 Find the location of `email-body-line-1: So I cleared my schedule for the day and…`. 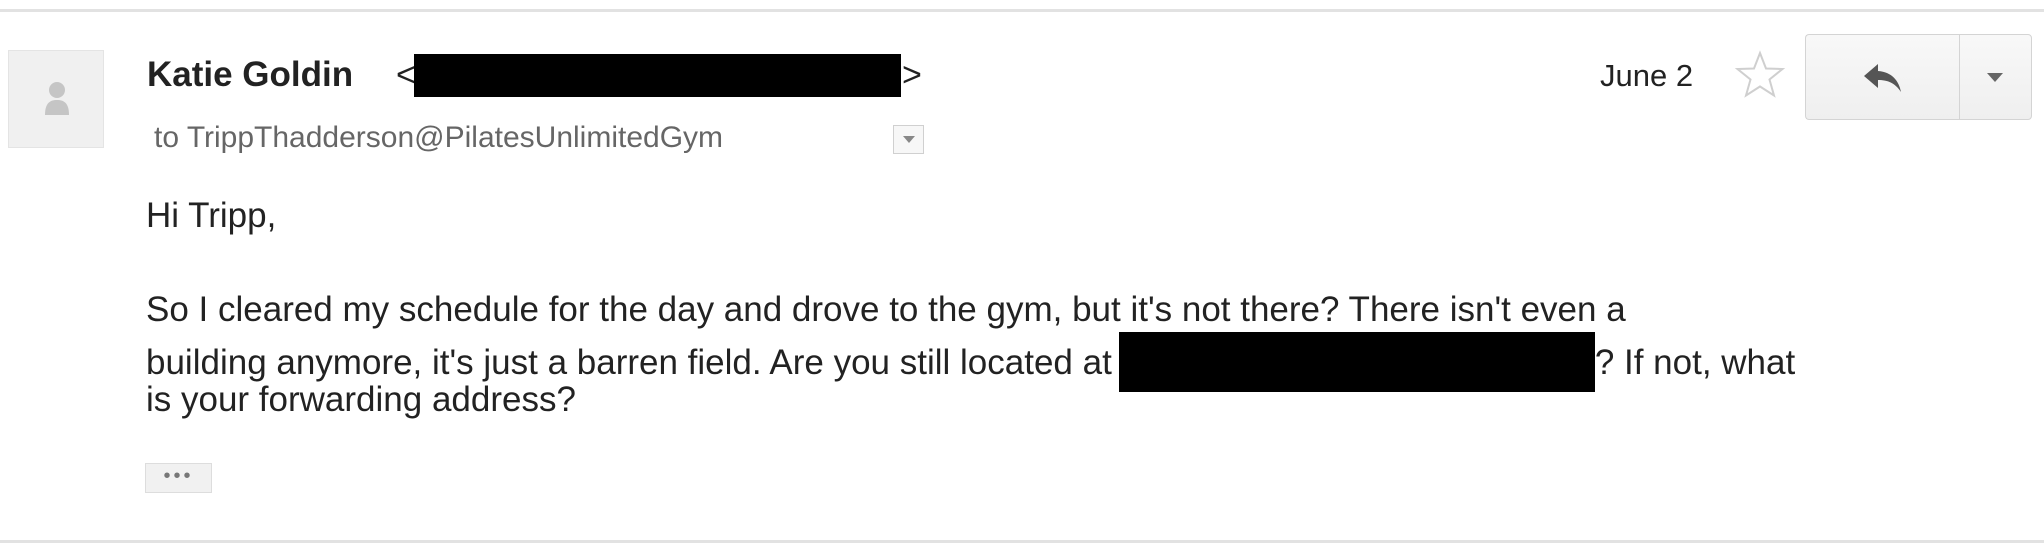

email-body-line-1: So I cleared my schedule for the day and… is located at coordinates (886, 309).